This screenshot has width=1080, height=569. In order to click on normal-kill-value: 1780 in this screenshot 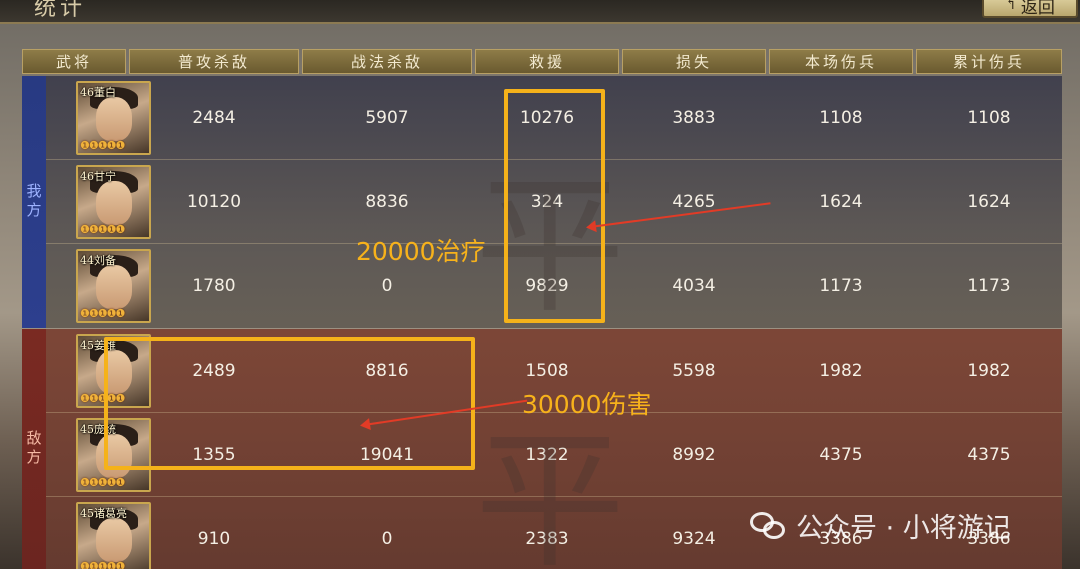, I will do `click(214, 286)`.